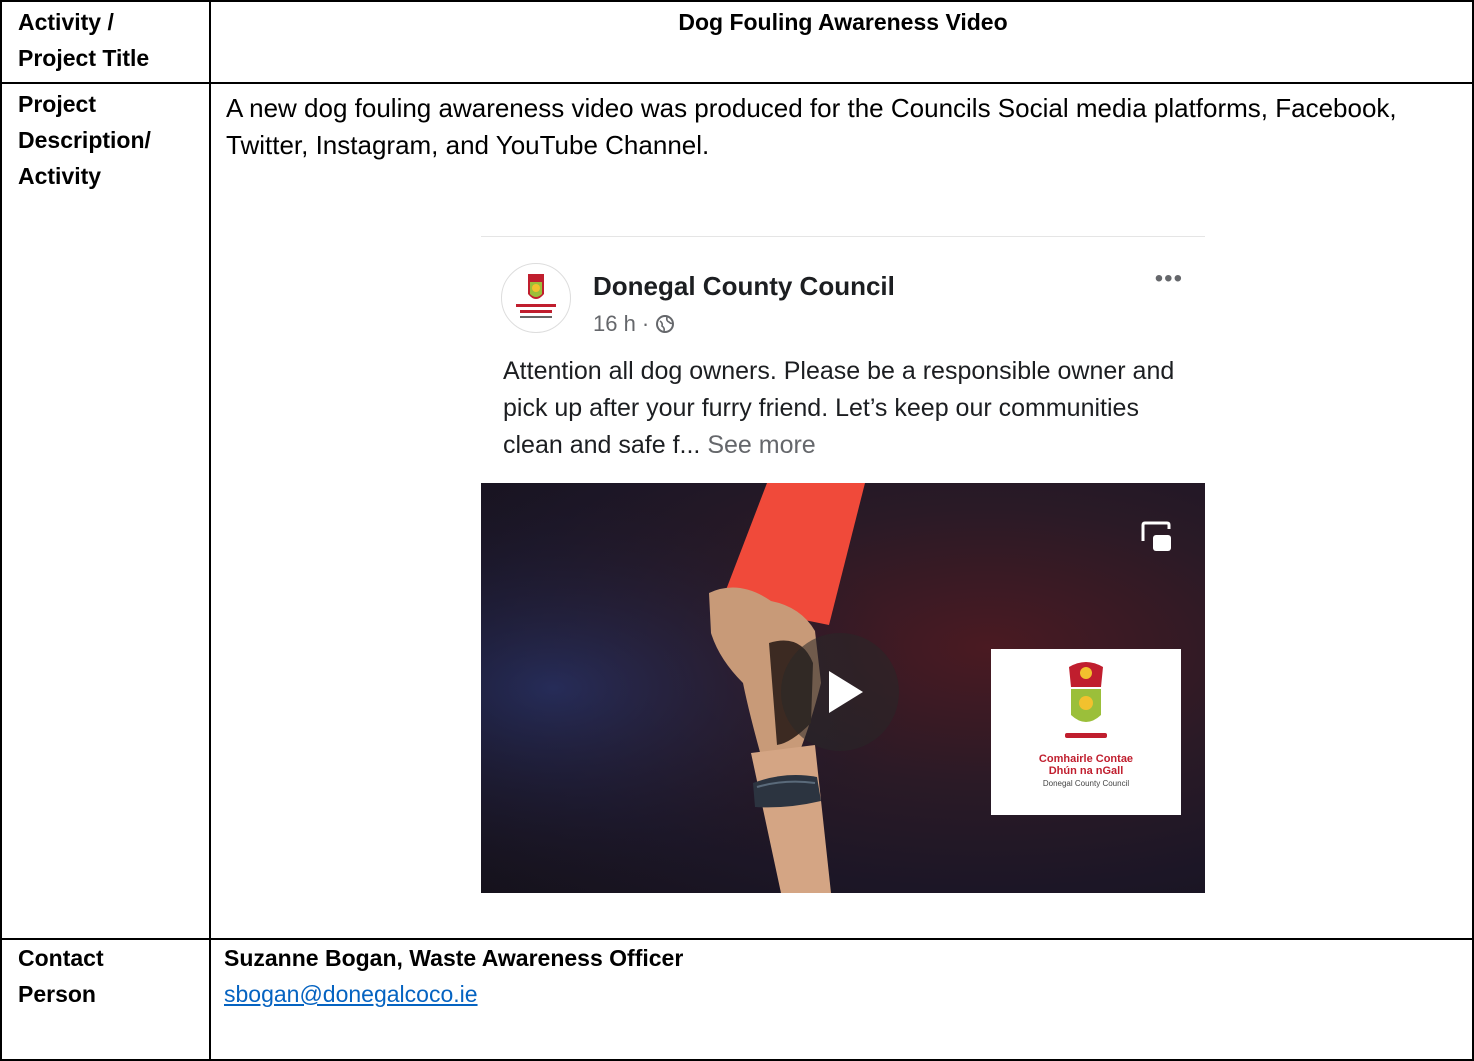  What do you see at coordinates (1, 530) in the screenshot?
I see `table-border-left` at bounding box center [1, 530].